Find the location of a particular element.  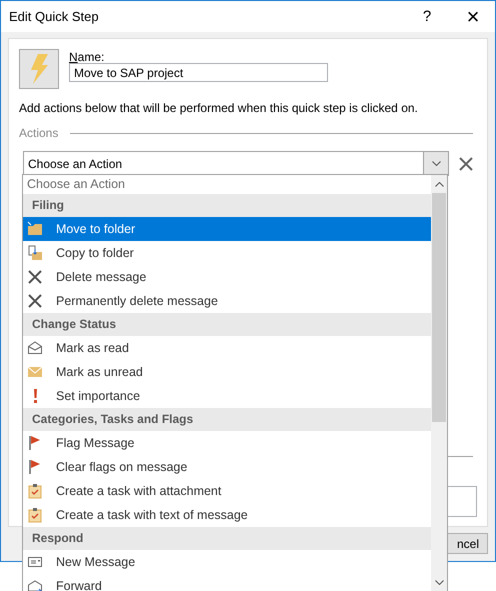

forward-icon is located at coordinates (35, 584).